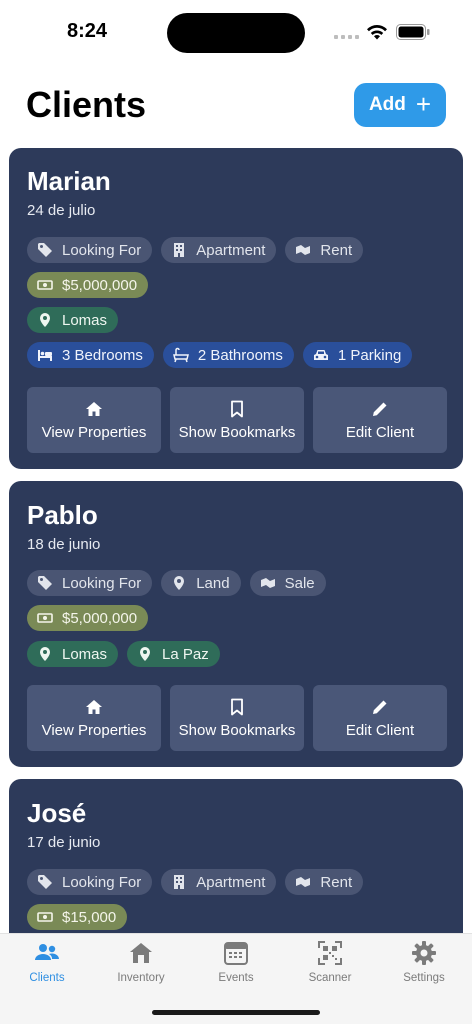  Describe the element at coordinates (64, 544) in the screenshot. I see `client-date: 18 de junio` at that location.